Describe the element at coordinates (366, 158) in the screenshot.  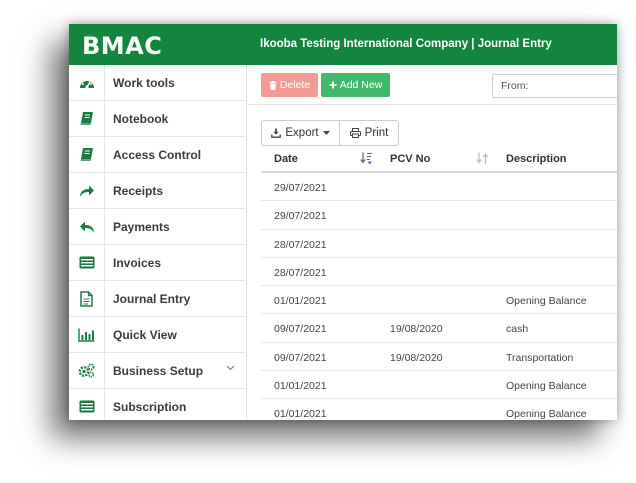
I see `sort-desc-icon` at that location.